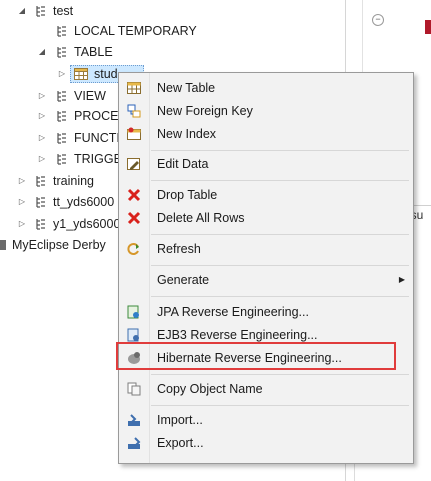 This screenshot has height=481, width=431. What do you see at coordinates (428, 27) in the screenshot?
I see `error-marker` at bounding box center [428, 27].